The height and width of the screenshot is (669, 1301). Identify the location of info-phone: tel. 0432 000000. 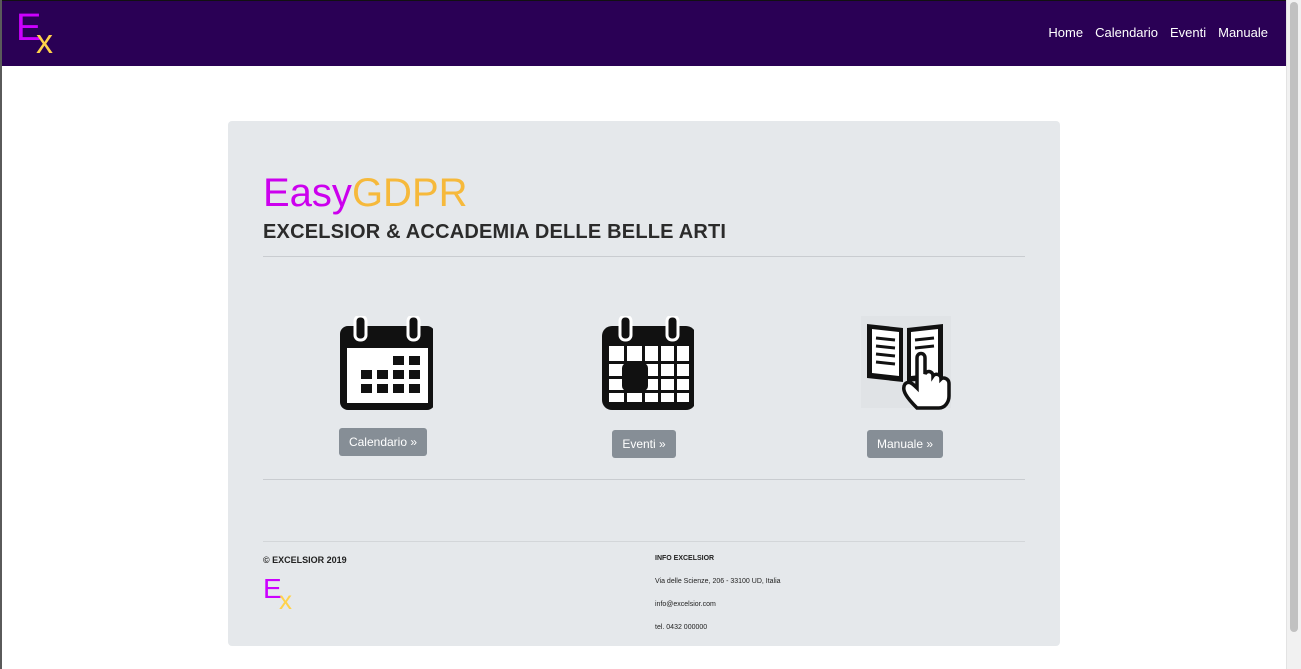
(681, 627).